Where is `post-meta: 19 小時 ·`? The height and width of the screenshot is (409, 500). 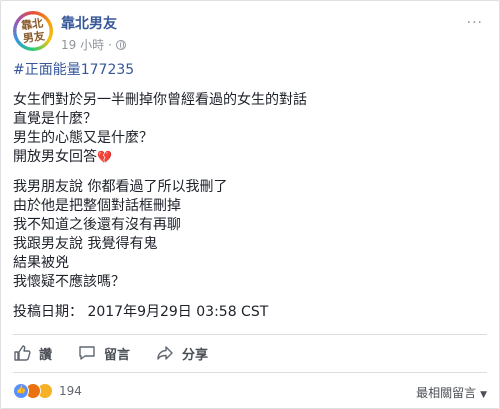 post-meta: 19 小時 · is located at coordinates (93, 44).